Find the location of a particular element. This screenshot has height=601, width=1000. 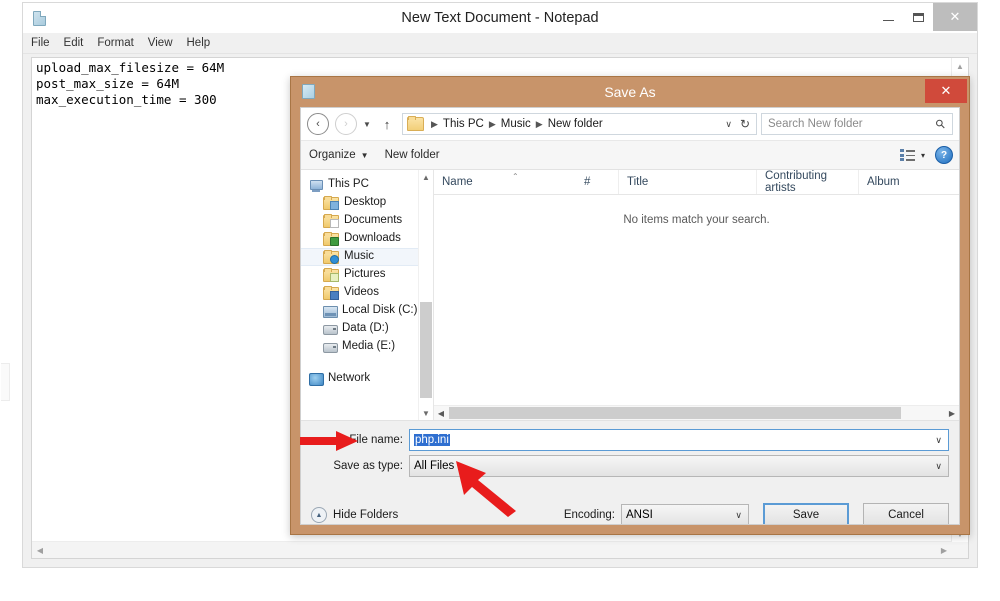

encoding-select: ANSI ∨ is located at coordinates (685, 514).